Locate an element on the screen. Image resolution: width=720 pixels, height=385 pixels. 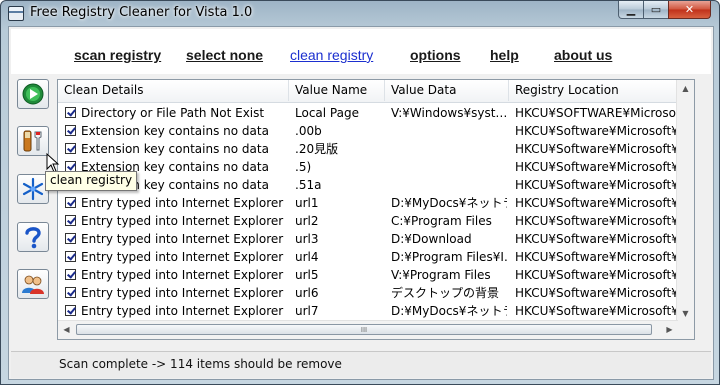
help-side-button is located at coordinates (33, 237).